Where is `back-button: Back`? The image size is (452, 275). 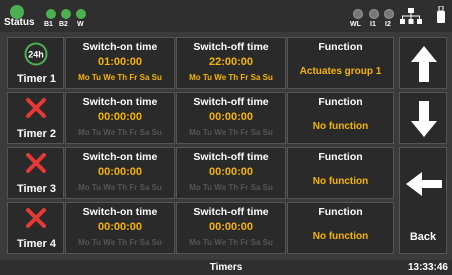
back-button: Back is located at coordinates (423, 200).